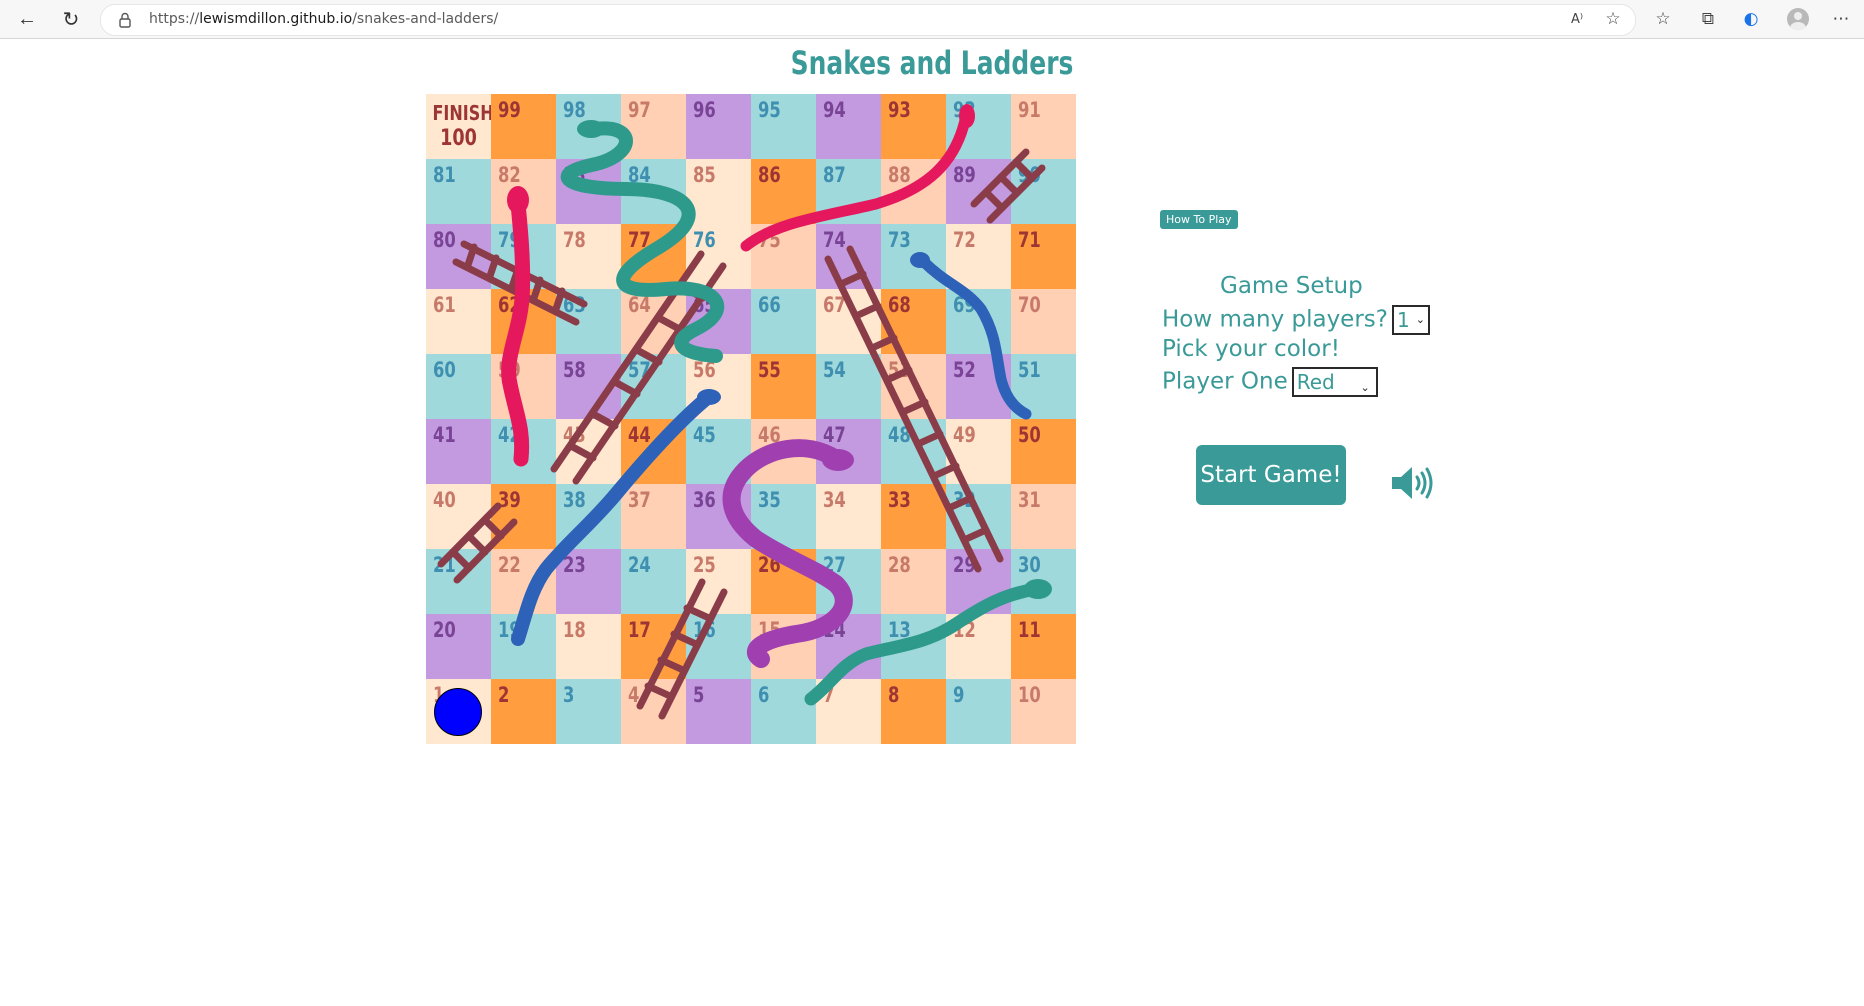 The image size is (1864, 1006). Describe the element at coordinates (1029, 695) in the screenshot. I see `square-number: 10` at that location.